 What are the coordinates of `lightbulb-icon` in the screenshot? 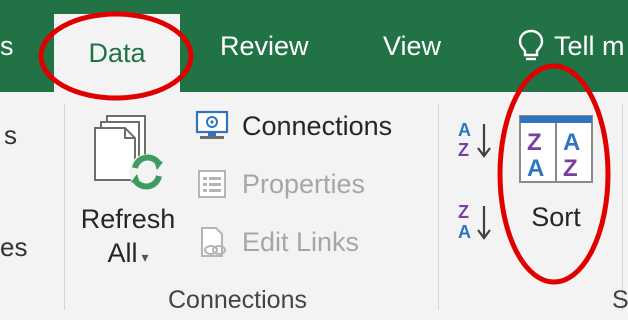 It's located at (531, 45).